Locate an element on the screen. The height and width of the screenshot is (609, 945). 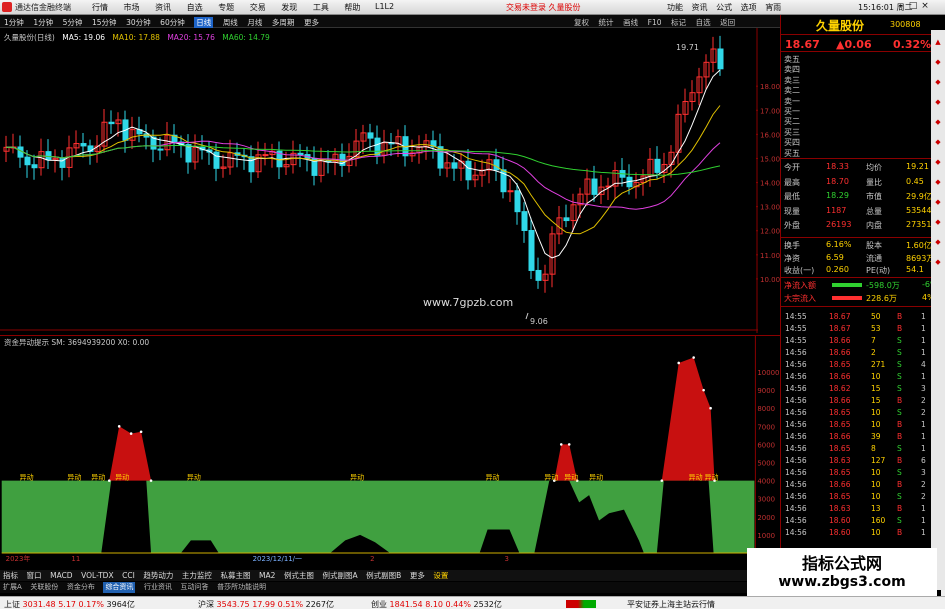
cy-index: 创业 1841.54 8.10 0.44% 2532亿 is located at coordinates (436, 604).